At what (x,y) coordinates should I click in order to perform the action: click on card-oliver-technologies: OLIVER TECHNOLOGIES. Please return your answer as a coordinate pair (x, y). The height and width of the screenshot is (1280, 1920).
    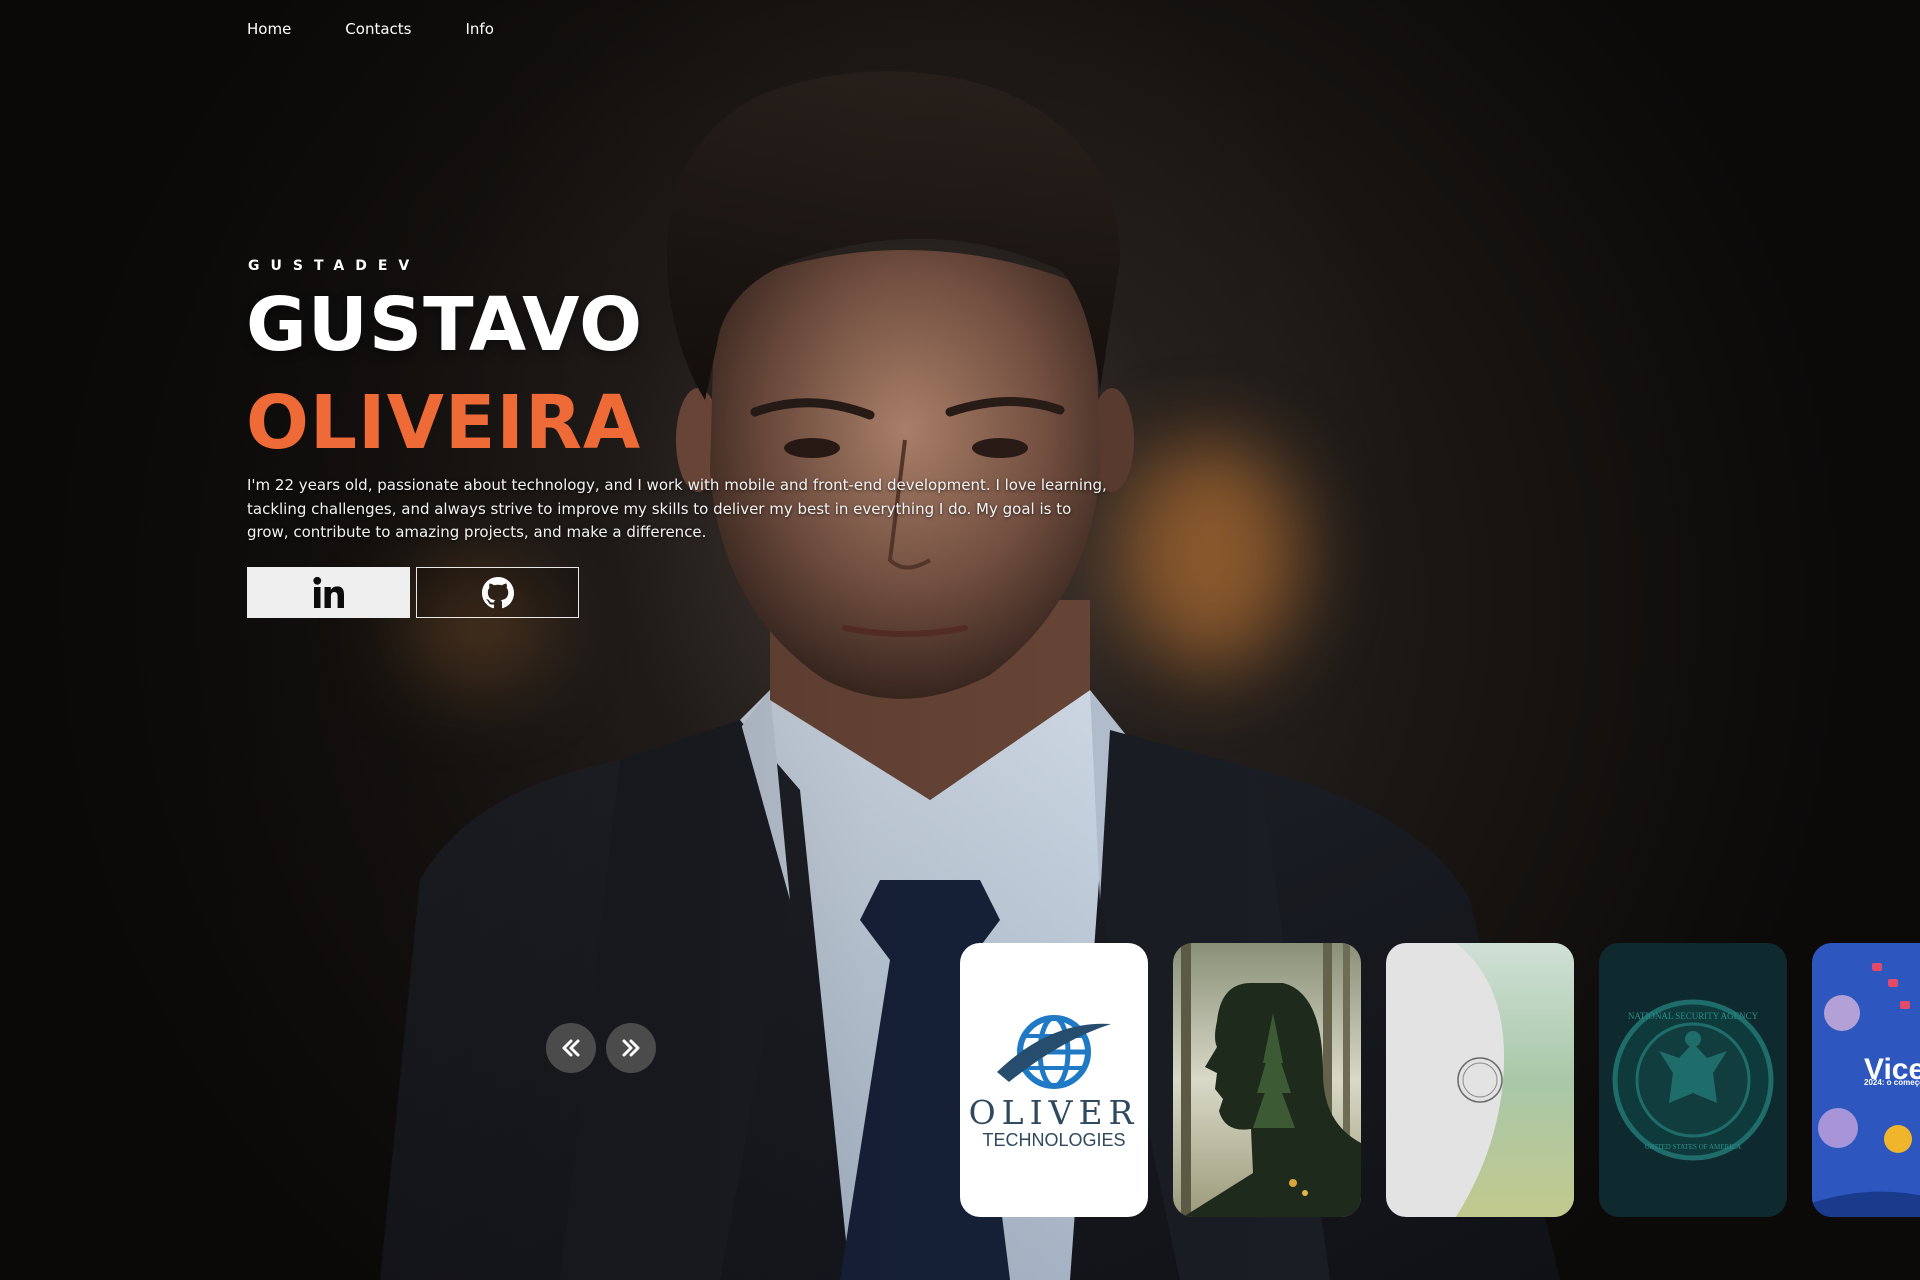
    Looking at the image, I should click on (1054, 1080).